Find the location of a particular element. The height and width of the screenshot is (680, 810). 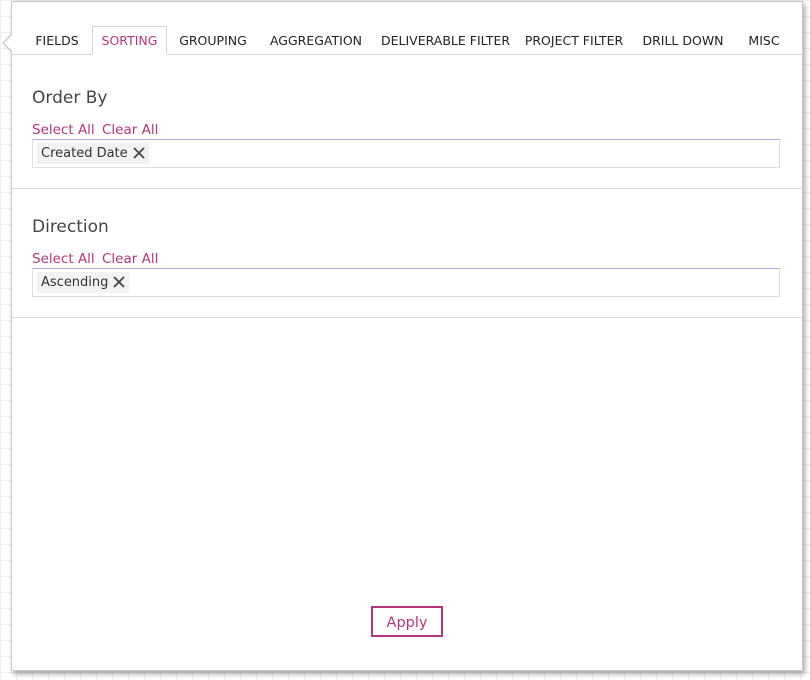

tab-aggregation: AGGREGATION is located at coordinates (316, 40).